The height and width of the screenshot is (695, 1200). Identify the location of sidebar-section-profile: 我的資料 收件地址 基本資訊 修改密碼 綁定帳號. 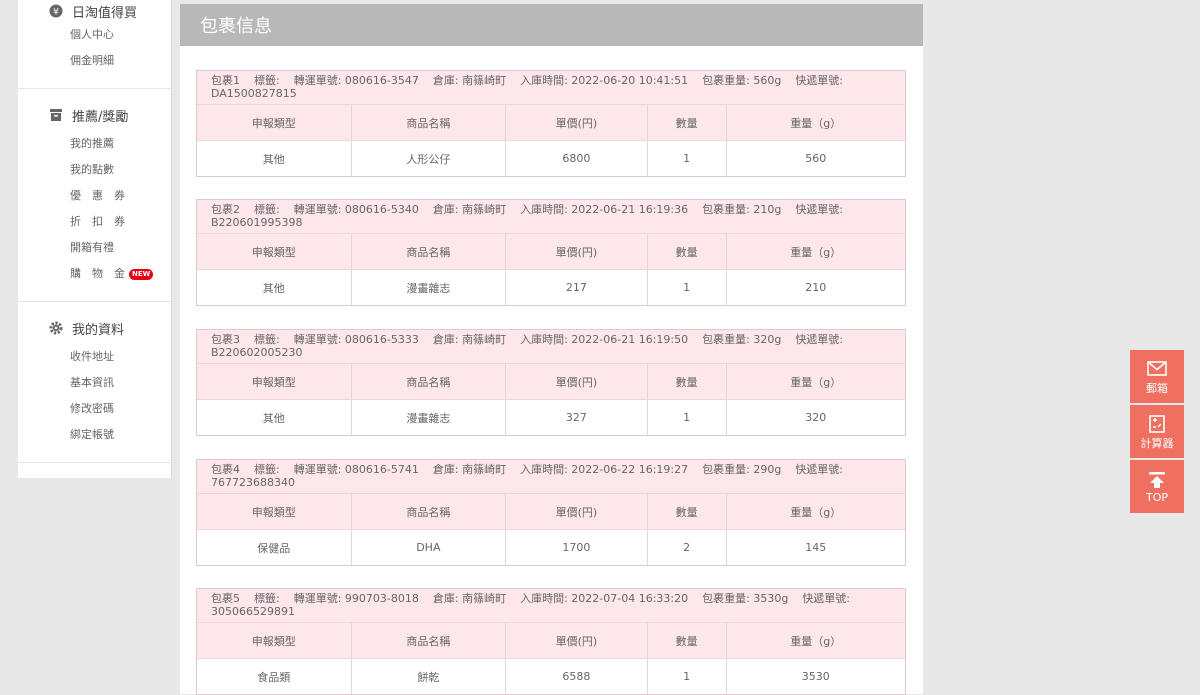
(94, 382).